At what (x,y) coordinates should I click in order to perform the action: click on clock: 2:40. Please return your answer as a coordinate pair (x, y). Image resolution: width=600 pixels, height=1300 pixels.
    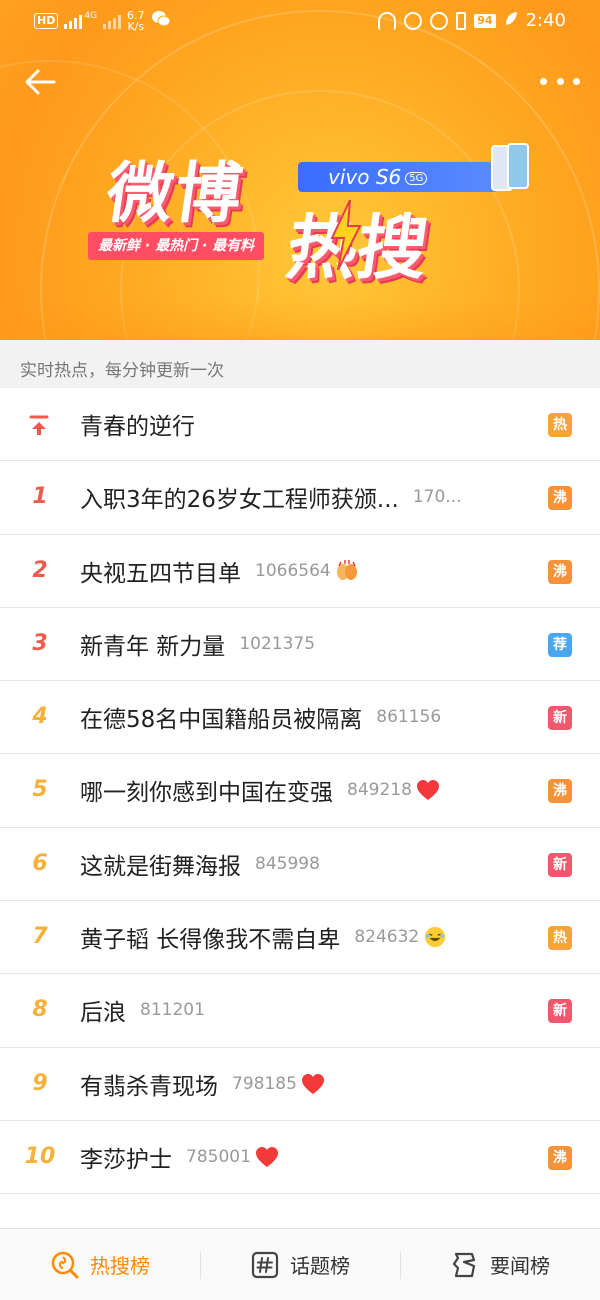
    Looking at the image, I should click on (545, 20).